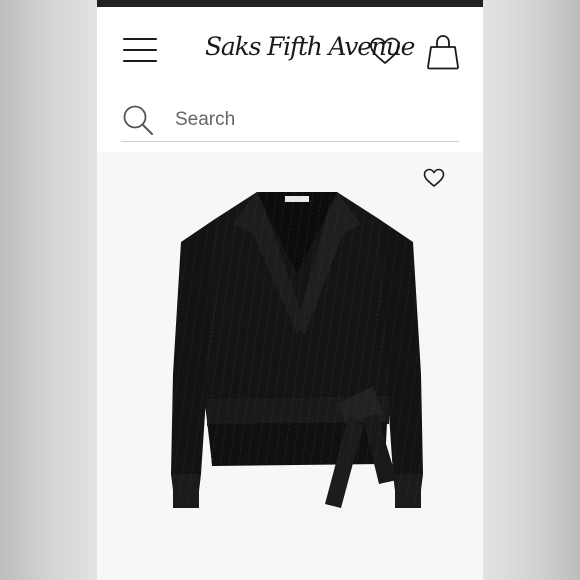 The height and width of the screenshot is (580, 580). What do you see at coordinates (138, 120) in the screenshot?
I see `search-icon` at bounding box center [138, 120].